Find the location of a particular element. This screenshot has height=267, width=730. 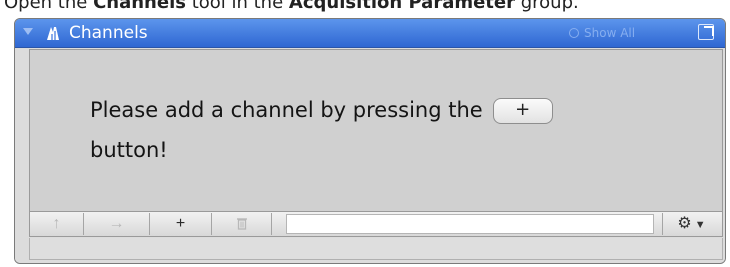

move-down-icon: → is located at coordinates (116, 223).